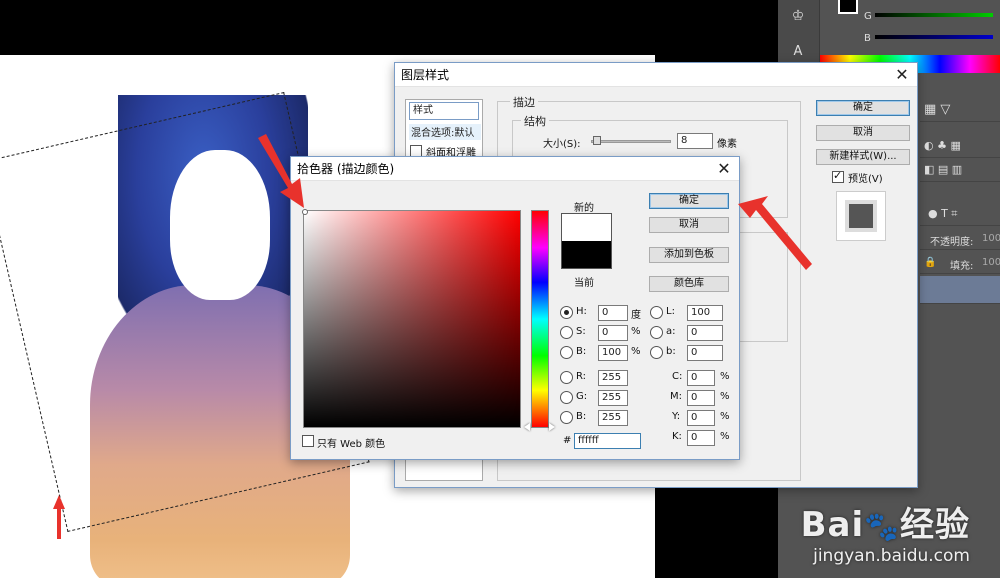  What do you see at coordinates (689, 255) in the screenshot?
I see `add-to-swatches-button: 添加到色板` at bounding box center [689, 255].